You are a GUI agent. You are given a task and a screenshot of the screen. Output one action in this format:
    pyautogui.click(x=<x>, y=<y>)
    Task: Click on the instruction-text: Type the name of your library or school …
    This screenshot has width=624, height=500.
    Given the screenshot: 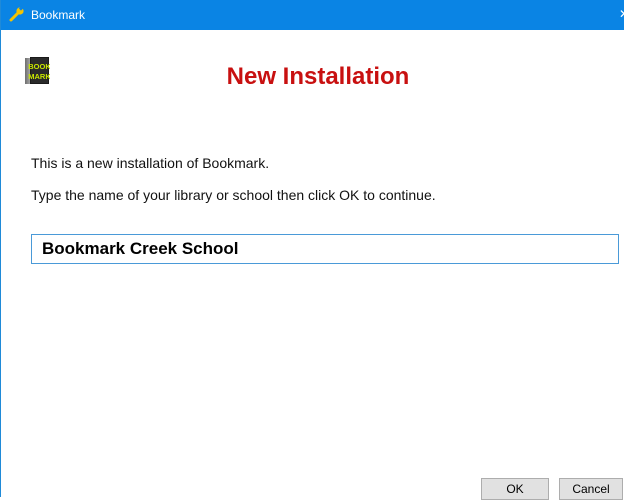 What is the action you would take?
    pyautogui.click(x=233, y=195)
    